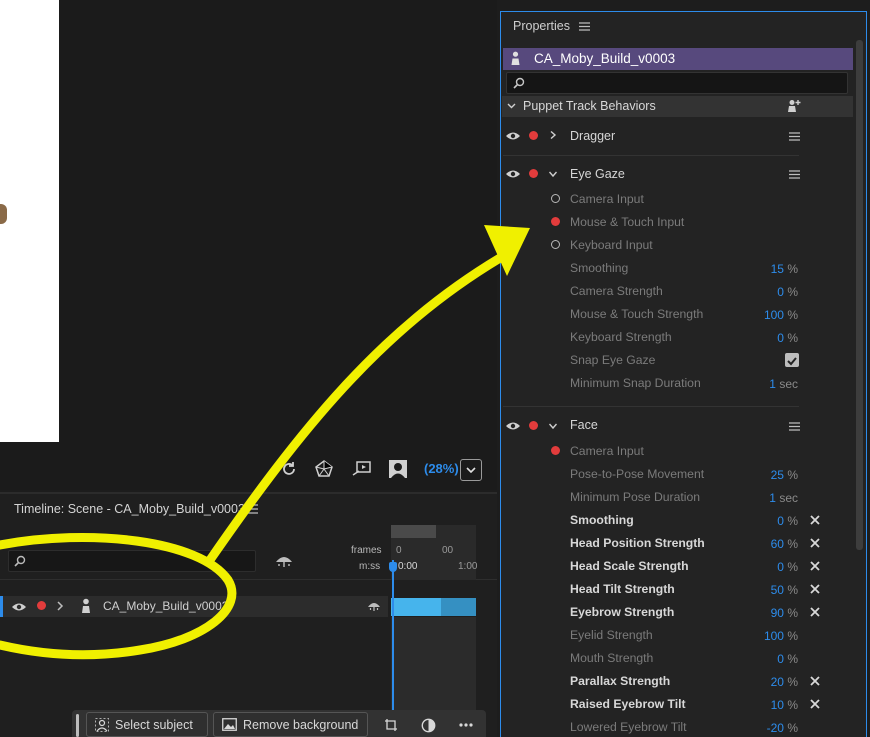 This screenshot has height=737, width=870. I want to click on param-value: 60 %, so click(768, 544).